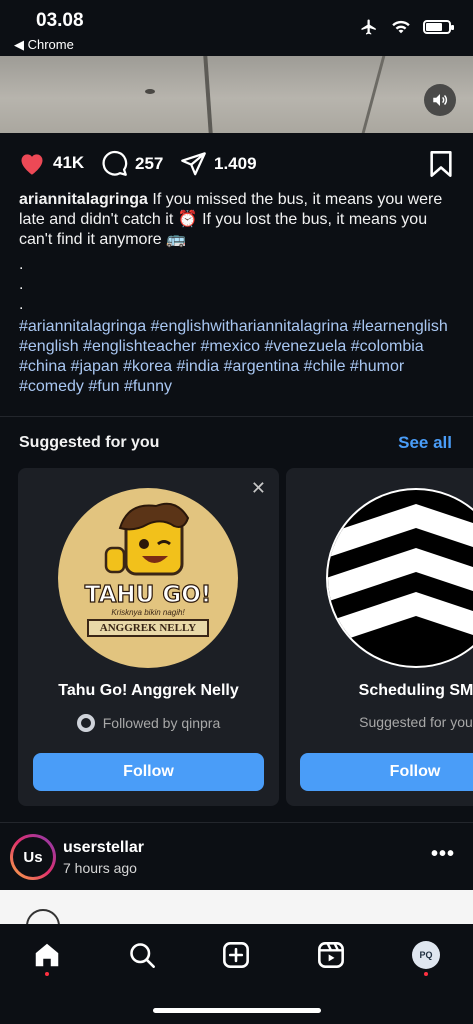 The width and height of the screenshot is (473, 1024). I want to click on suggested-avatar, so click(399, 578).